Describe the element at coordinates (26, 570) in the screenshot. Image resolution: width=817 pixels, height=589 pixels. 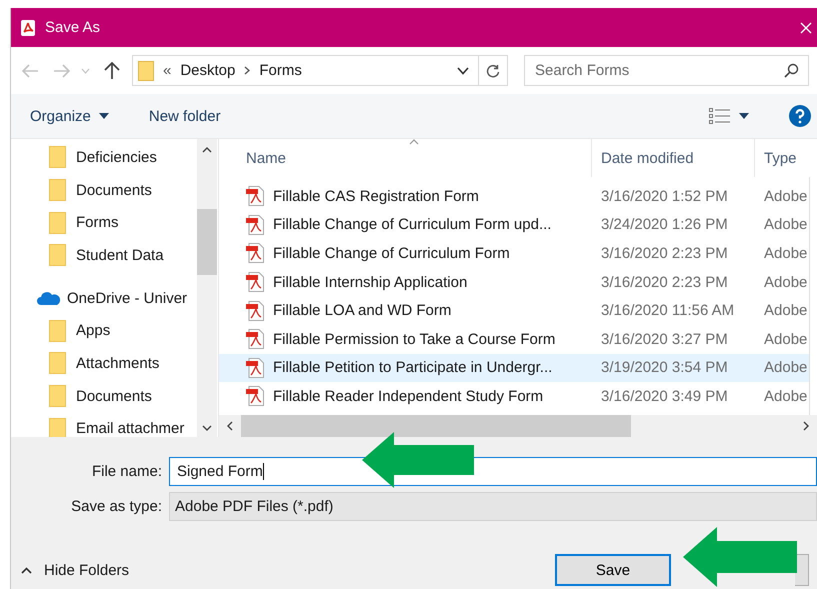
I see `chevron-up-icon` at that location.